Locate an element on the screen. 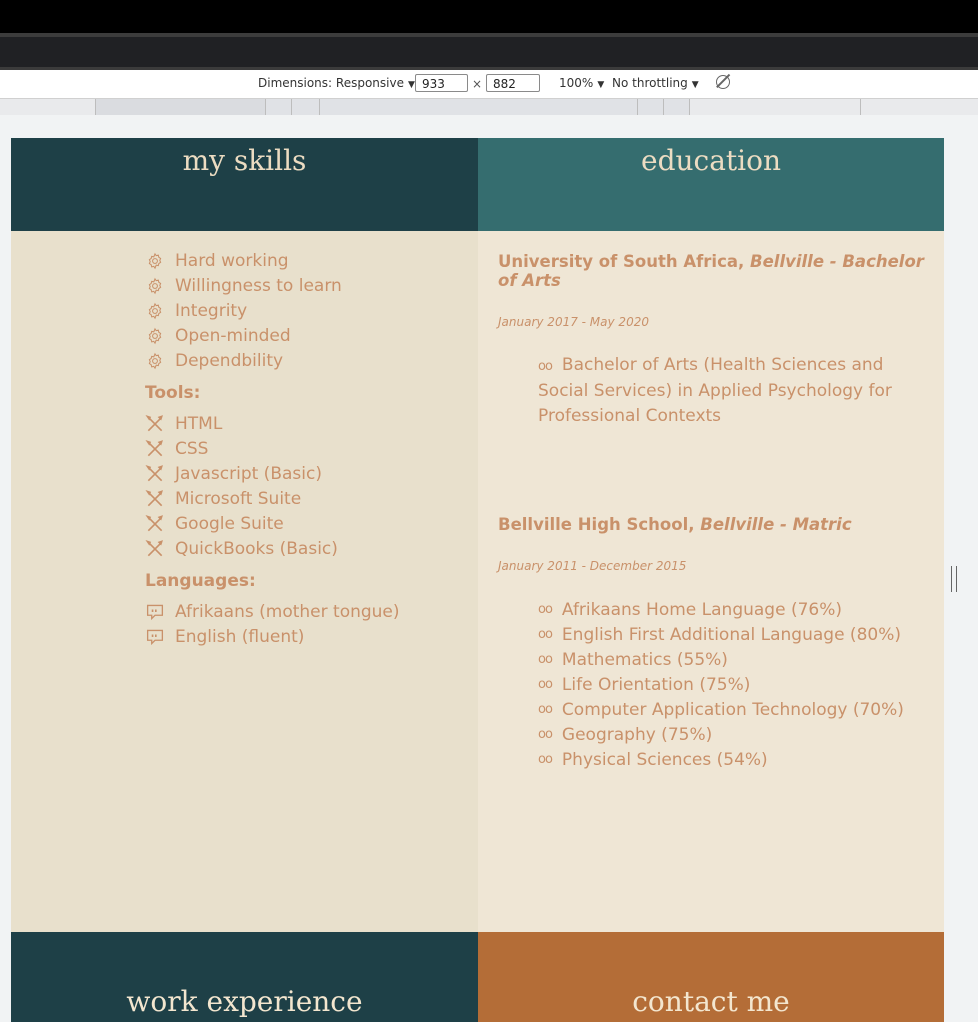  tool-label: CSS is located at coordinates (192, 448).